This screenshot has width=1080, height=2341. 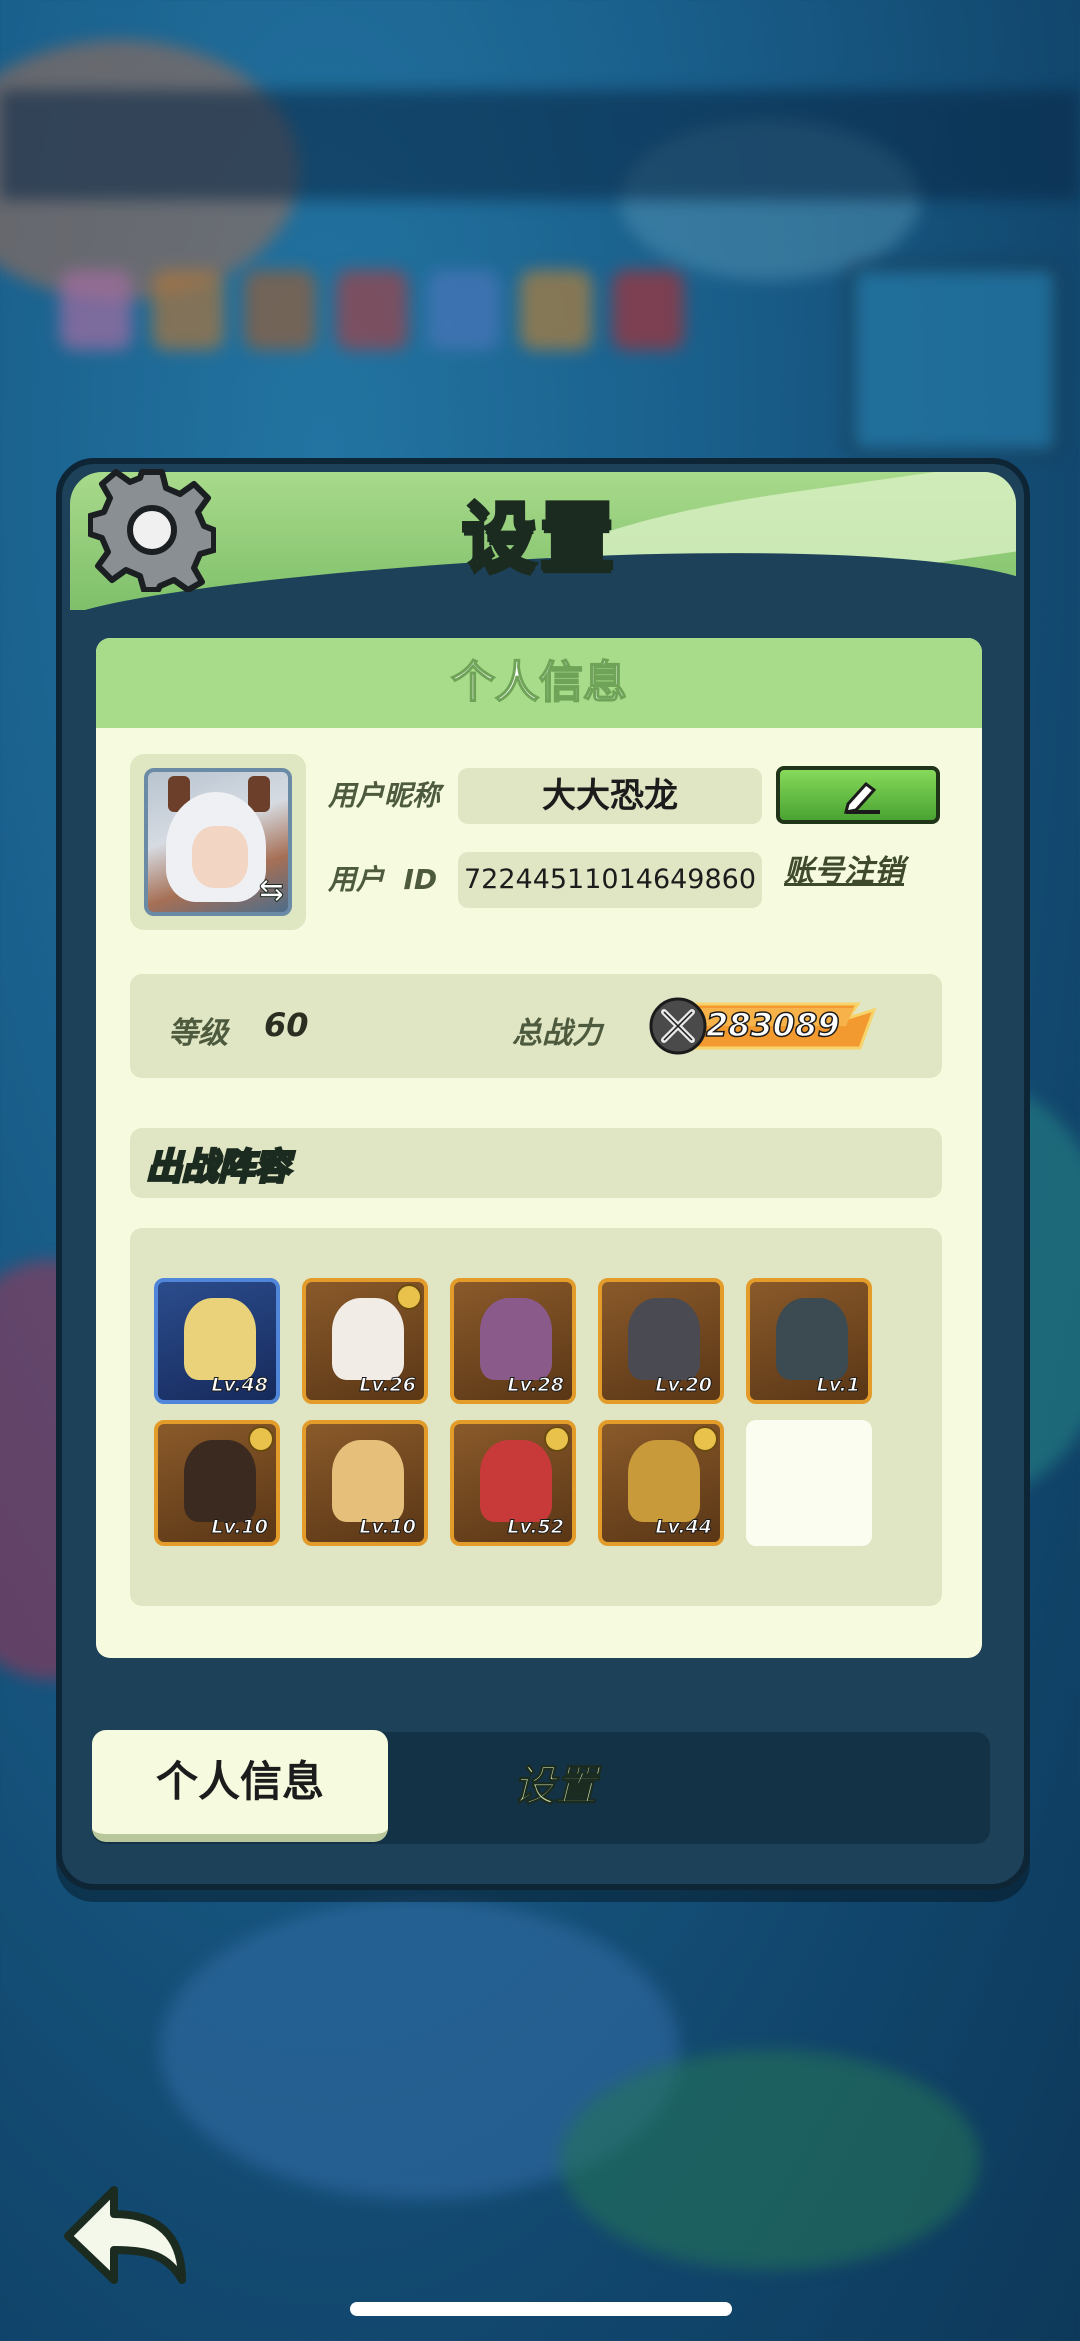 What do you see at coordinates (610, 796) in the screenshot?
I see `nickname-value: 大大恐龙` at bounding box center [610, 796].